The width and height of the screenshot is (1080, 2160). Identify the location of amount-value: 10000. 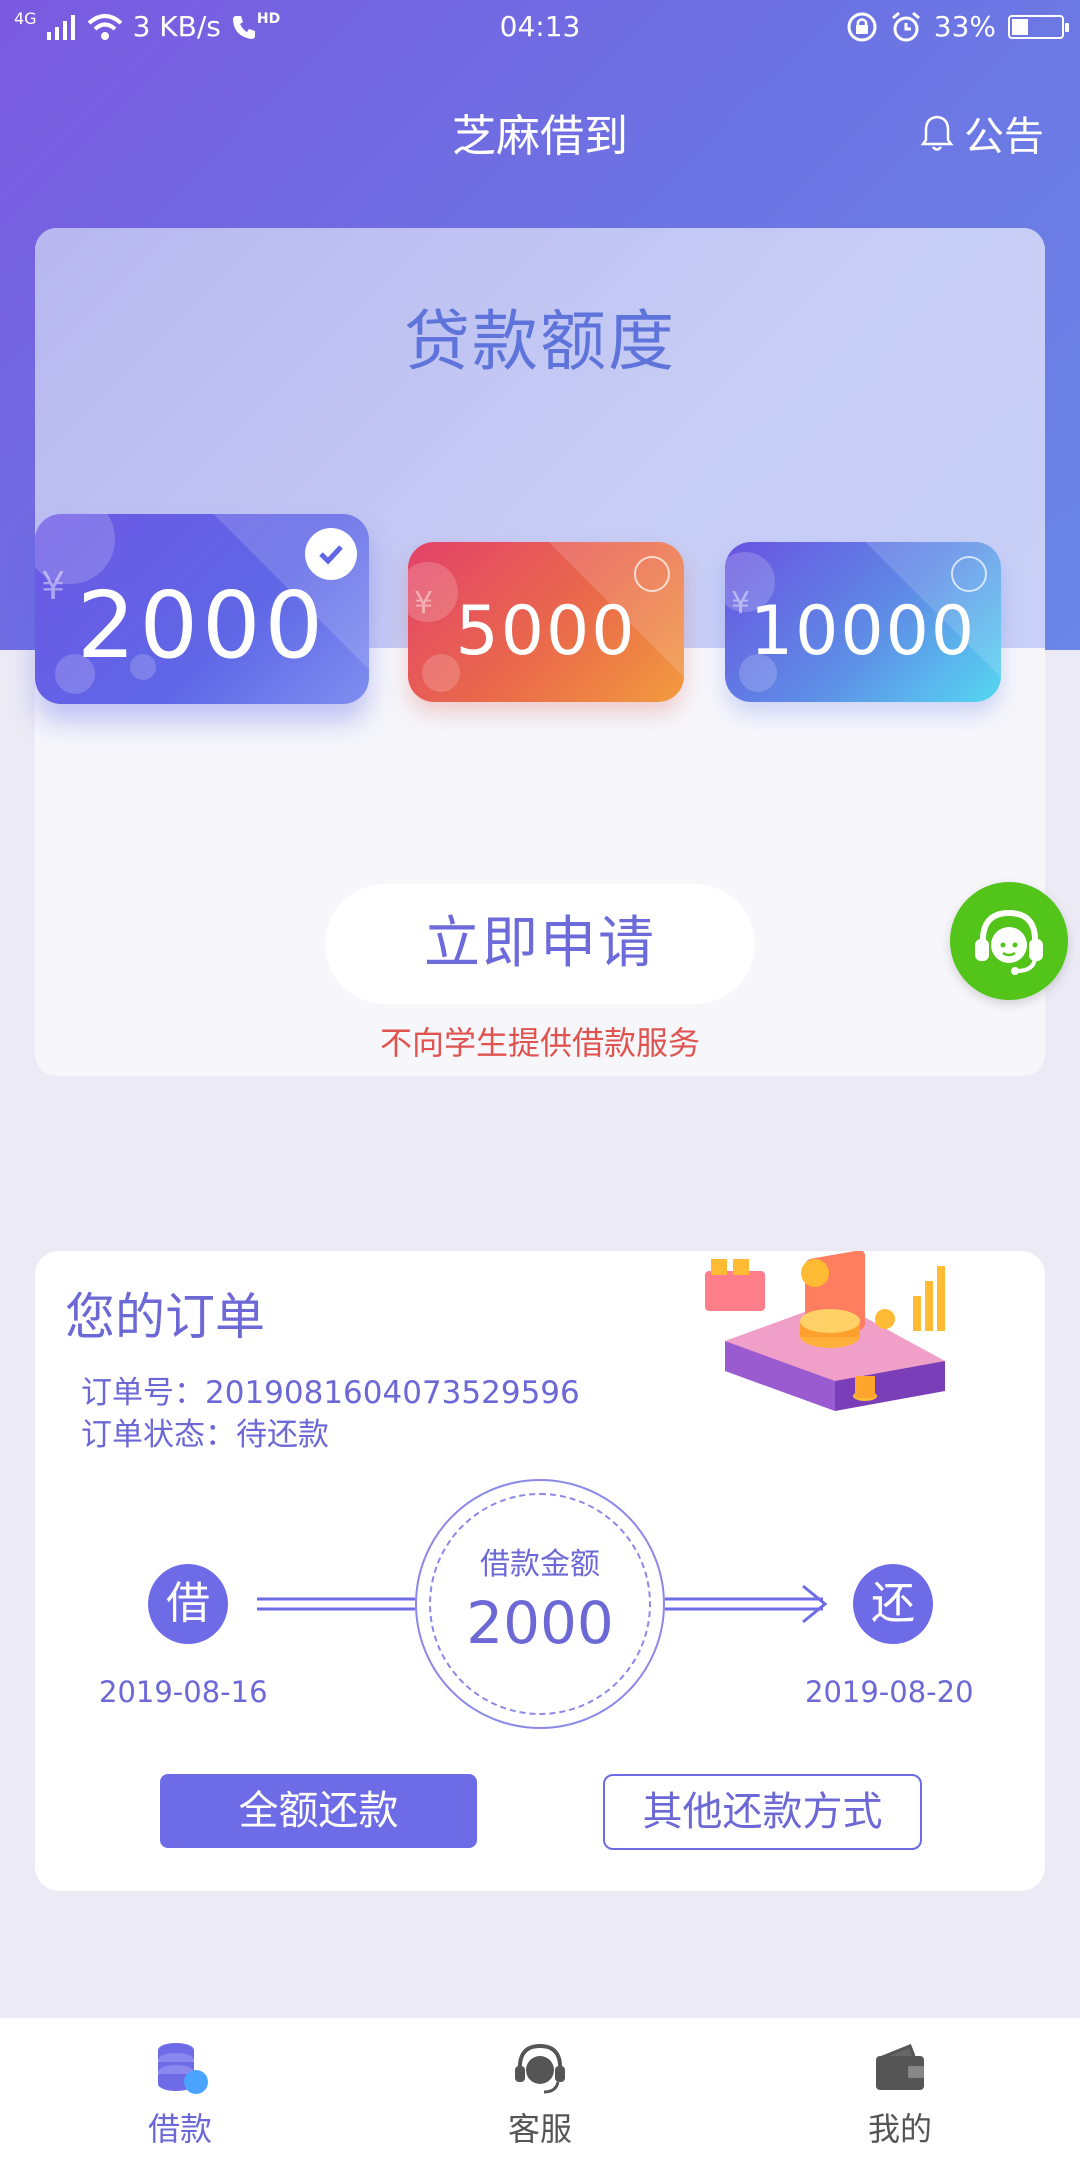
(863, 631).